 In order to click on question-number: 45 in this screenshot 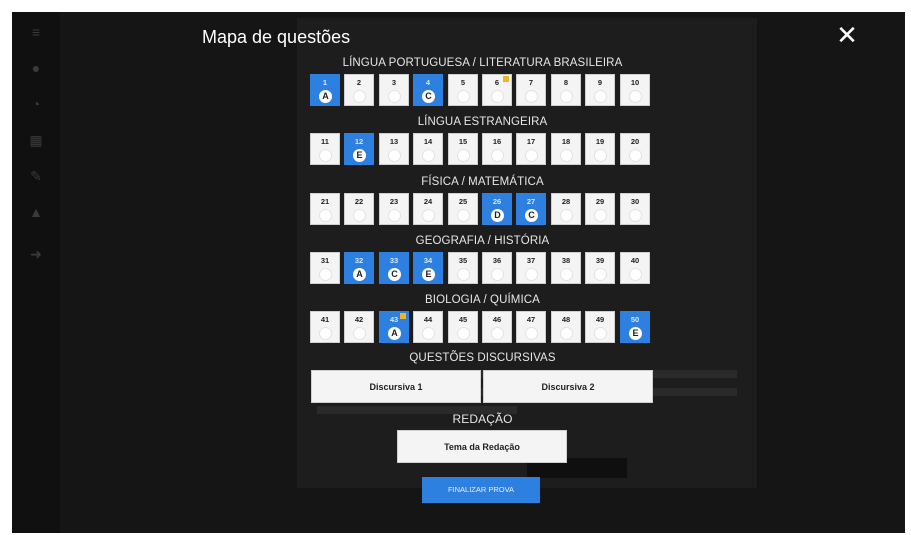, I will do `click(463, 319)`.